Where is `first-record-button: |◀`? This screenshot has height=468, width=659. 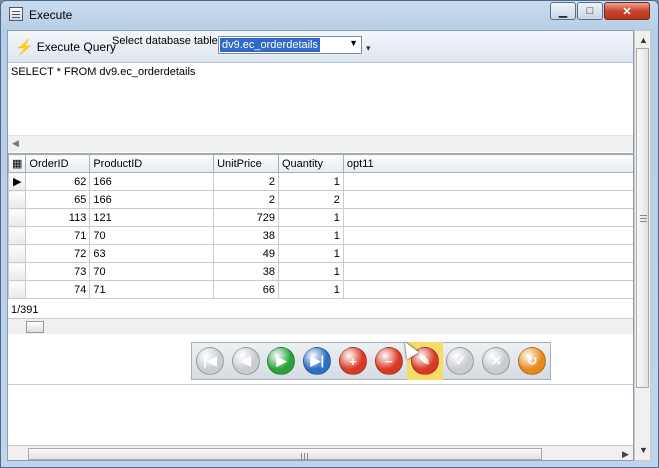
first-record-button: |◀ is located at coordinates (210, 361).